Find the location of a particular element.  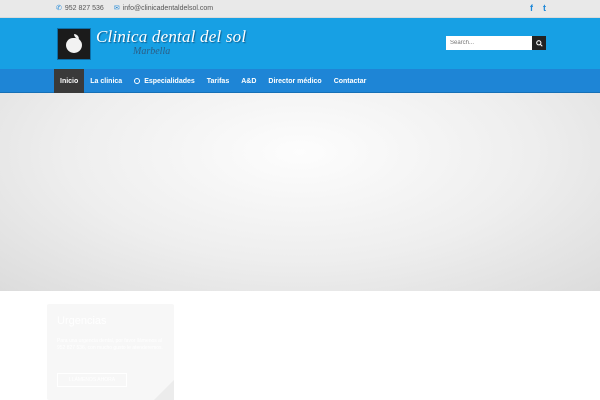

phone-number: 952 827 536 is located at coordinates (84, 8).